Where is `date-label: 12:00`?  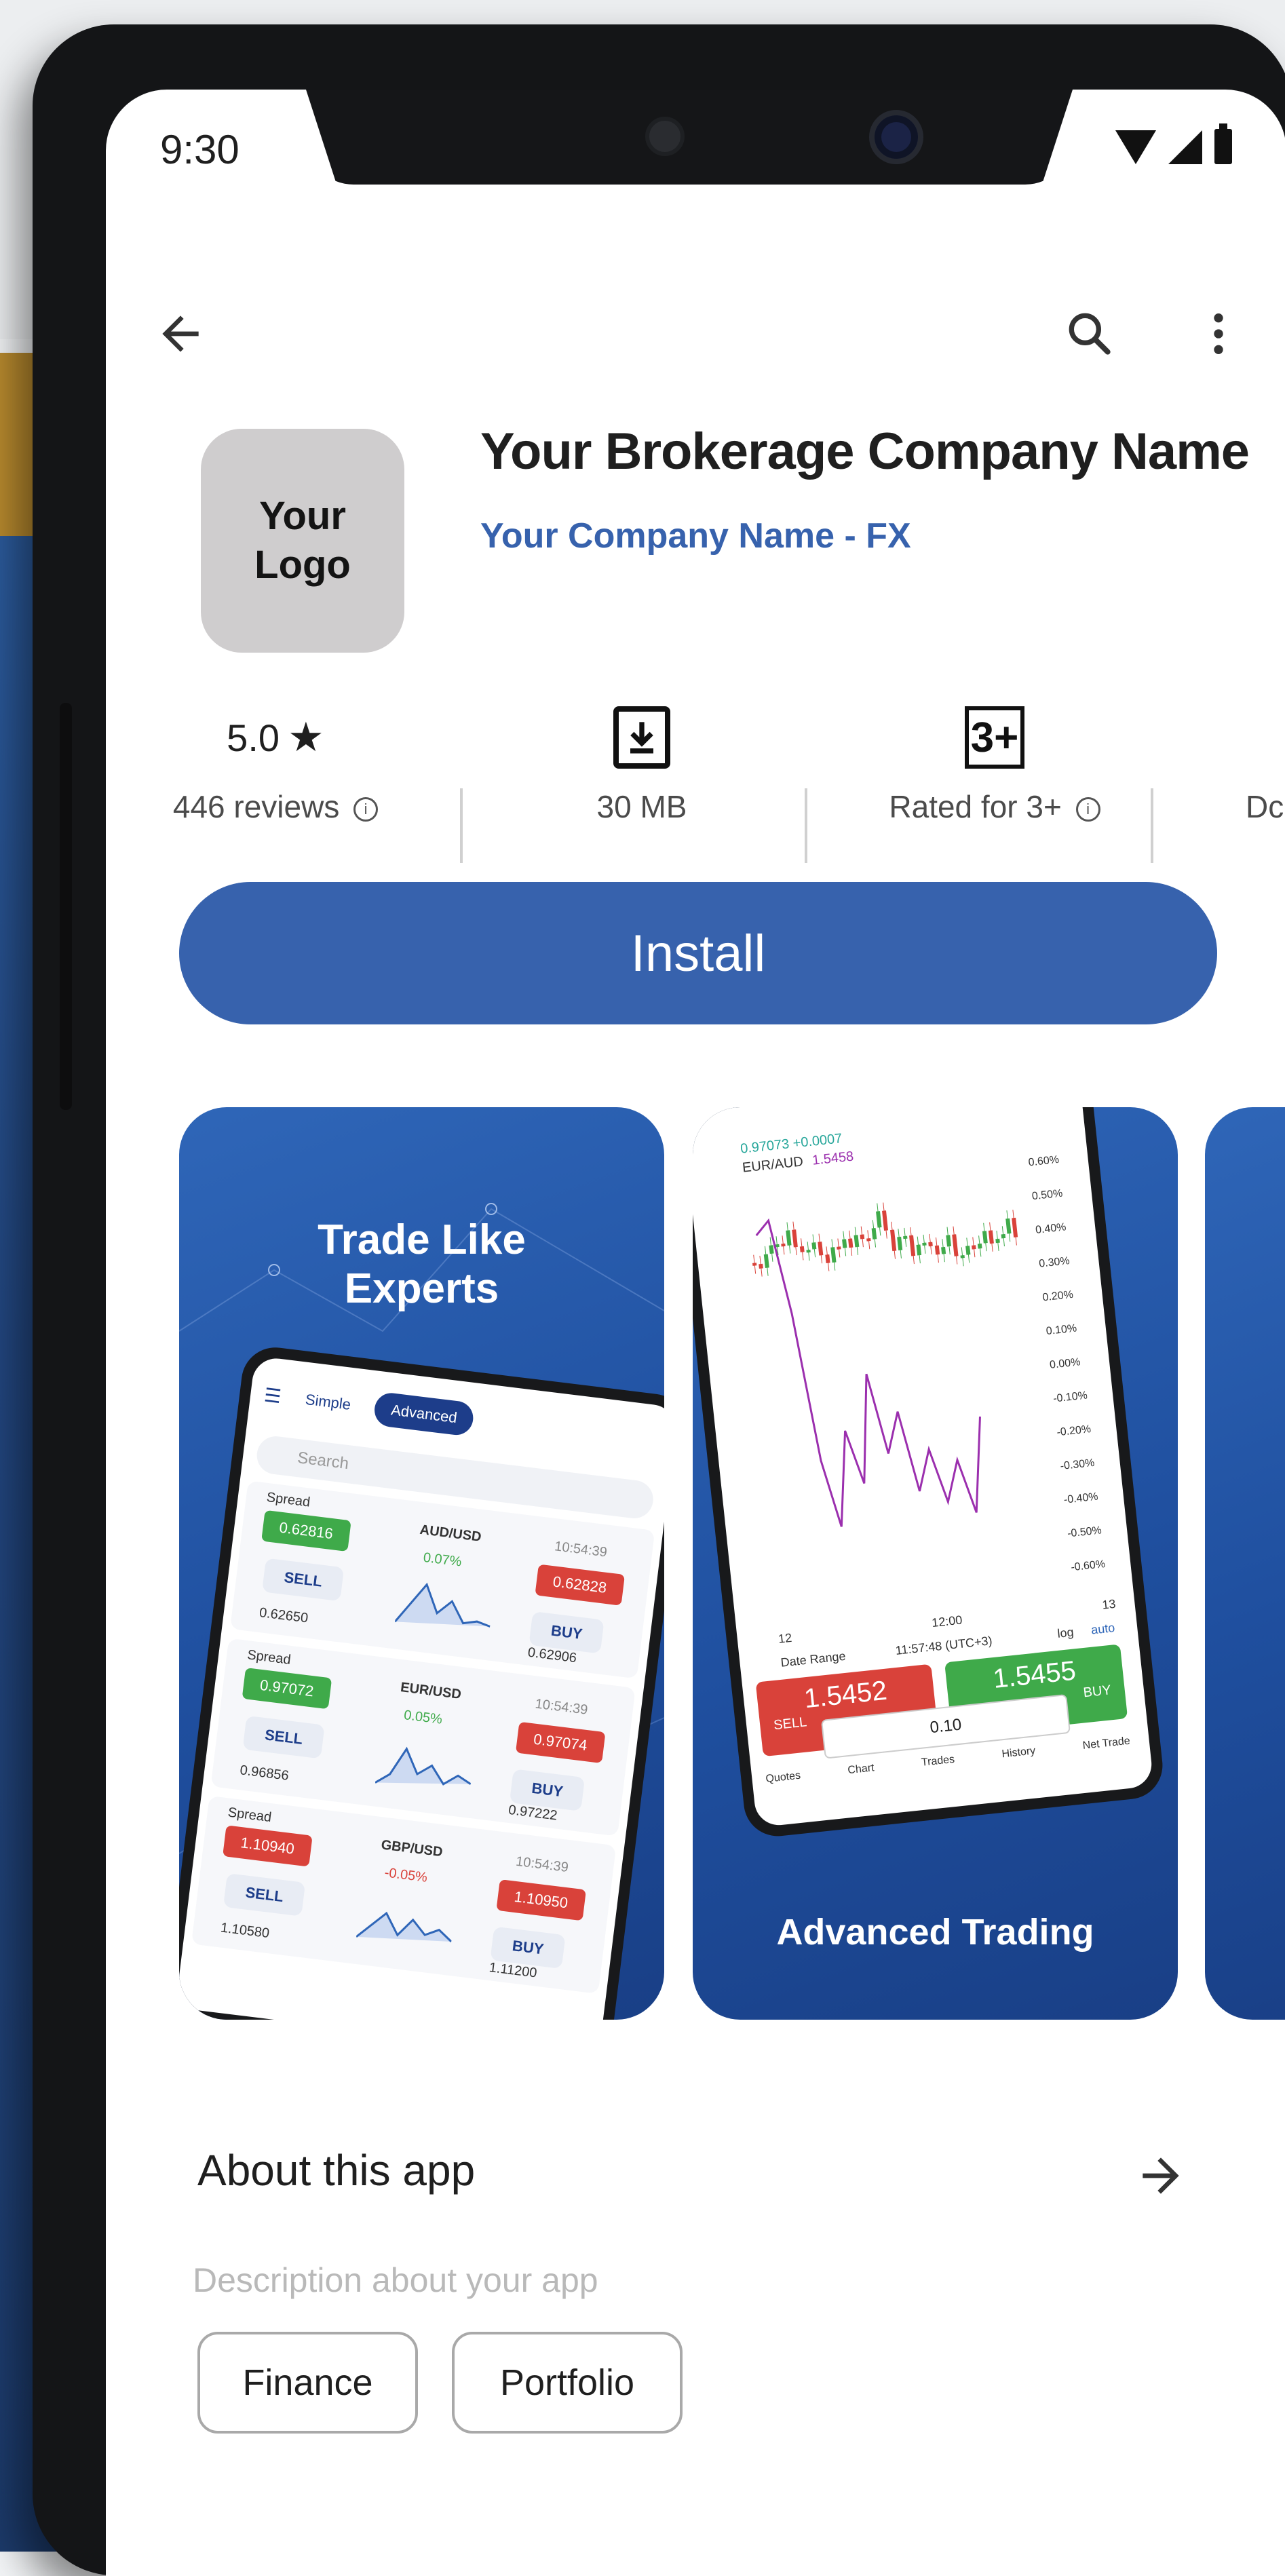
date-label: 12:00 is located at coordinates (947, 1622).